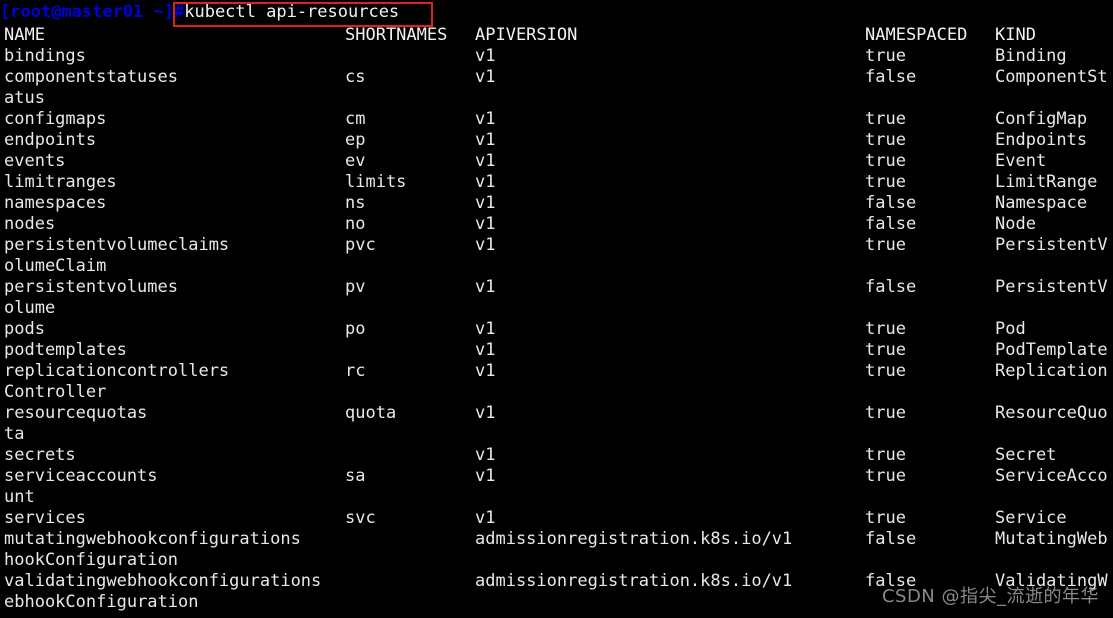 Image resolution: width=1113 pixels, height=618 pixels. I want to click on cell-name: resourcequotas, so click(76, 413).